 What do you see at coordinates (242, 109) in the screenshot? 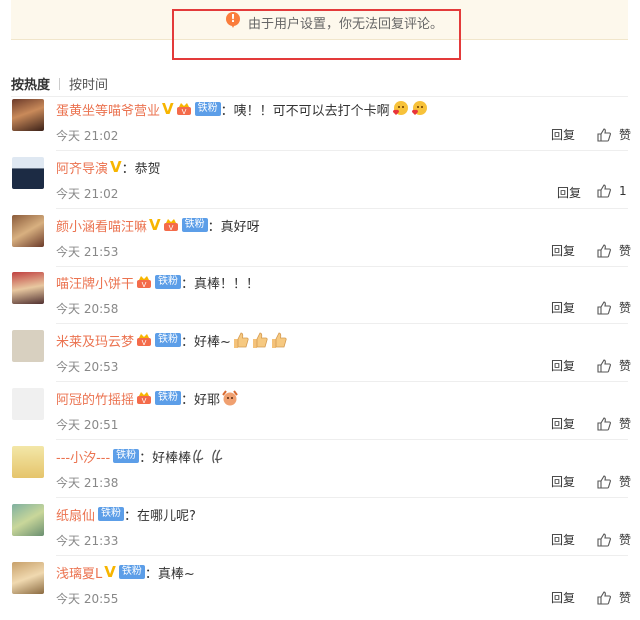
I see `comment-line: 蛋黄坐等喵爷营业 V V 铁粉：咦！！可不可以去打个卡啊` at bounding box center [242, 109].